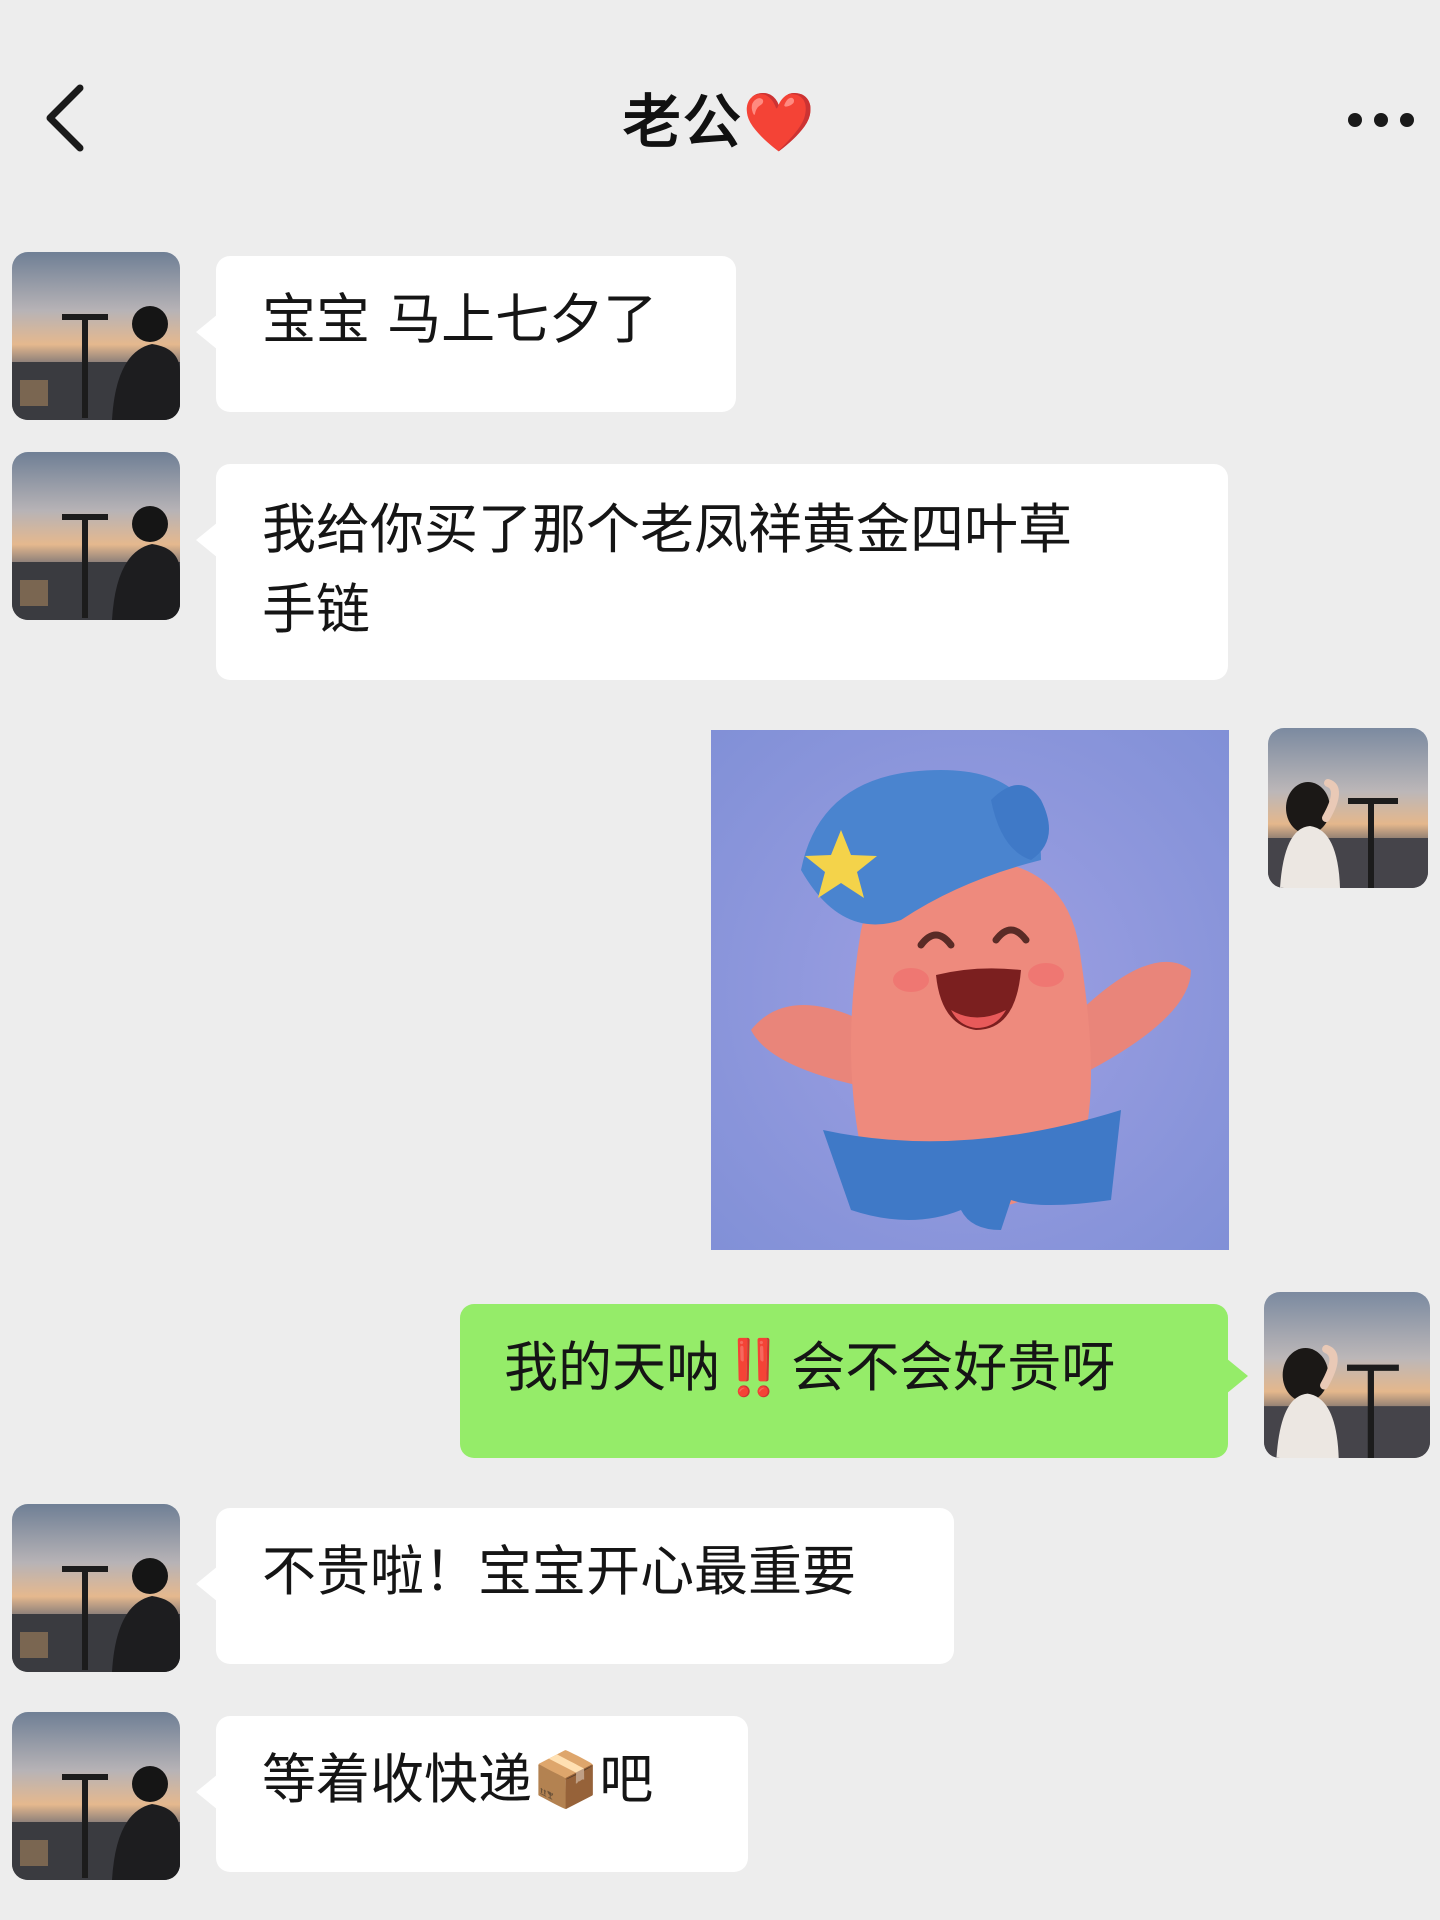  Describe the element at coordinates (612, 1367) in the screenshot. I see `message-text: 我的天呐` at that location.